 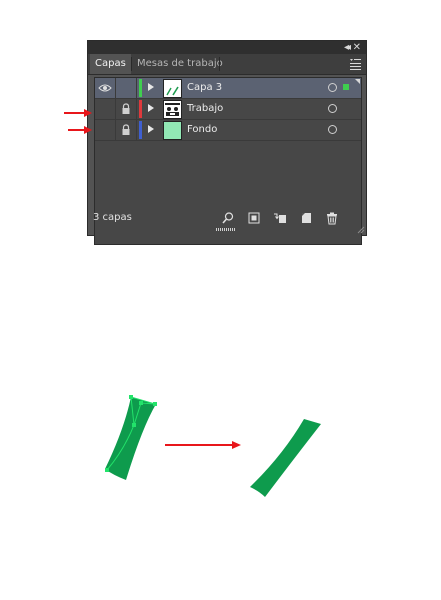 What do you see at coordinates (80, 130) in the screenshot?
I see `red-arrow-fondo` at bounding box center [80, 130].